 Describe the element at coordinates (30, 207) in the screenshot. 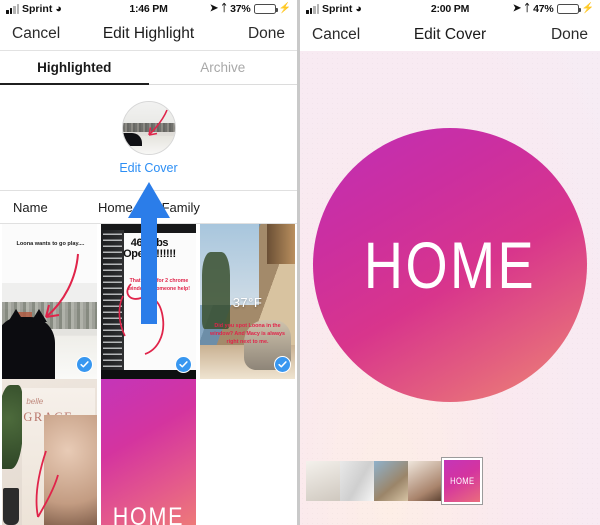

I see `name-row-key: Name` at that location.